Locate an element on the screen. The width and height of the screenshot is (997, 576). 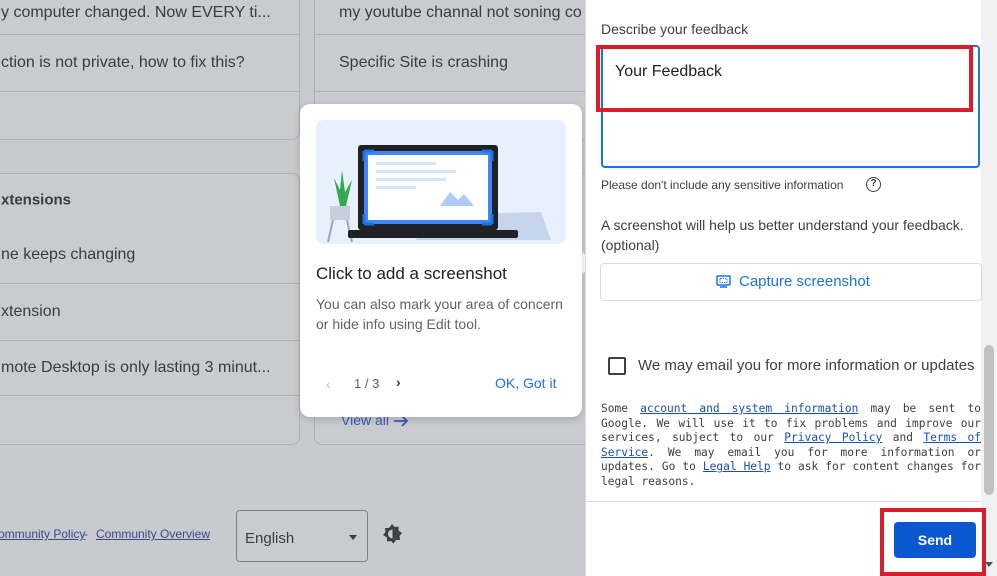
language-select: English is located at coordinates (302, 536).